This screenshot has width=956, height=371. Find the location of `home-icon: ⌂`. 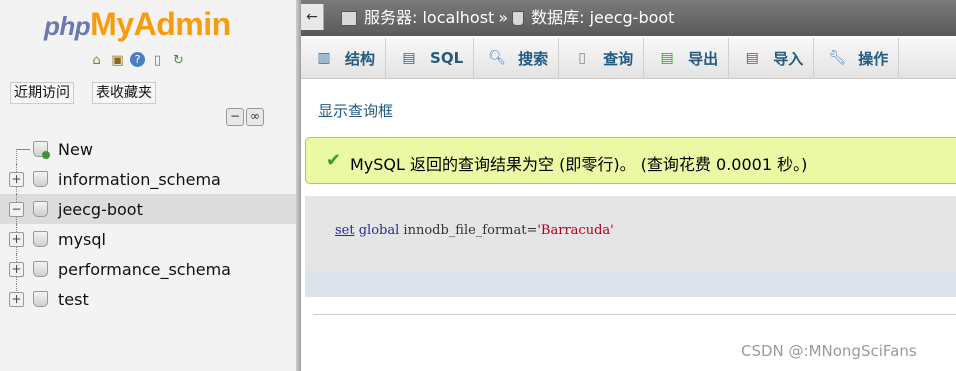

home-icon: ⌂ is located at coordinates (96, 60).